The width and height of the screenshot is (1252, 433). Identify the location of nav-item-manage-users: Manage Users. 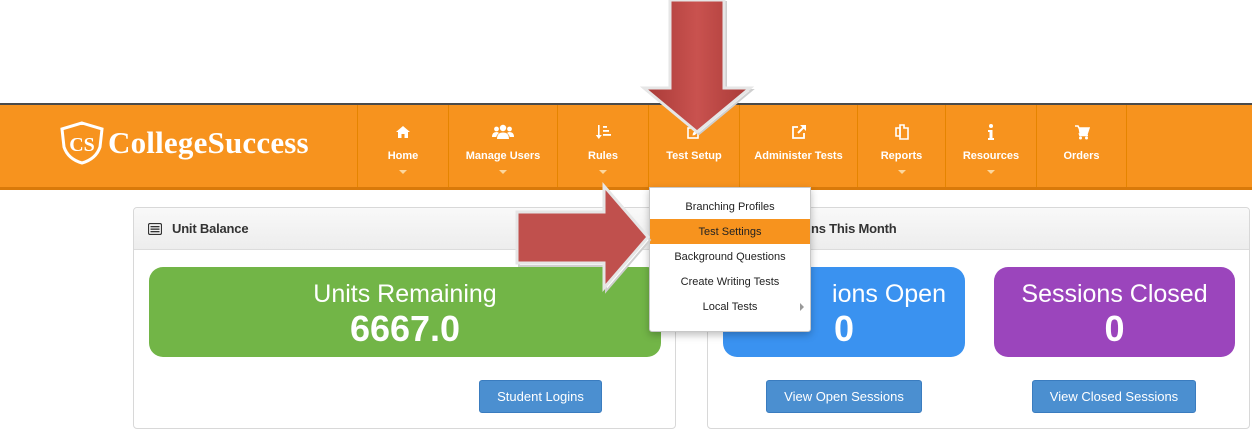
(502, 147).